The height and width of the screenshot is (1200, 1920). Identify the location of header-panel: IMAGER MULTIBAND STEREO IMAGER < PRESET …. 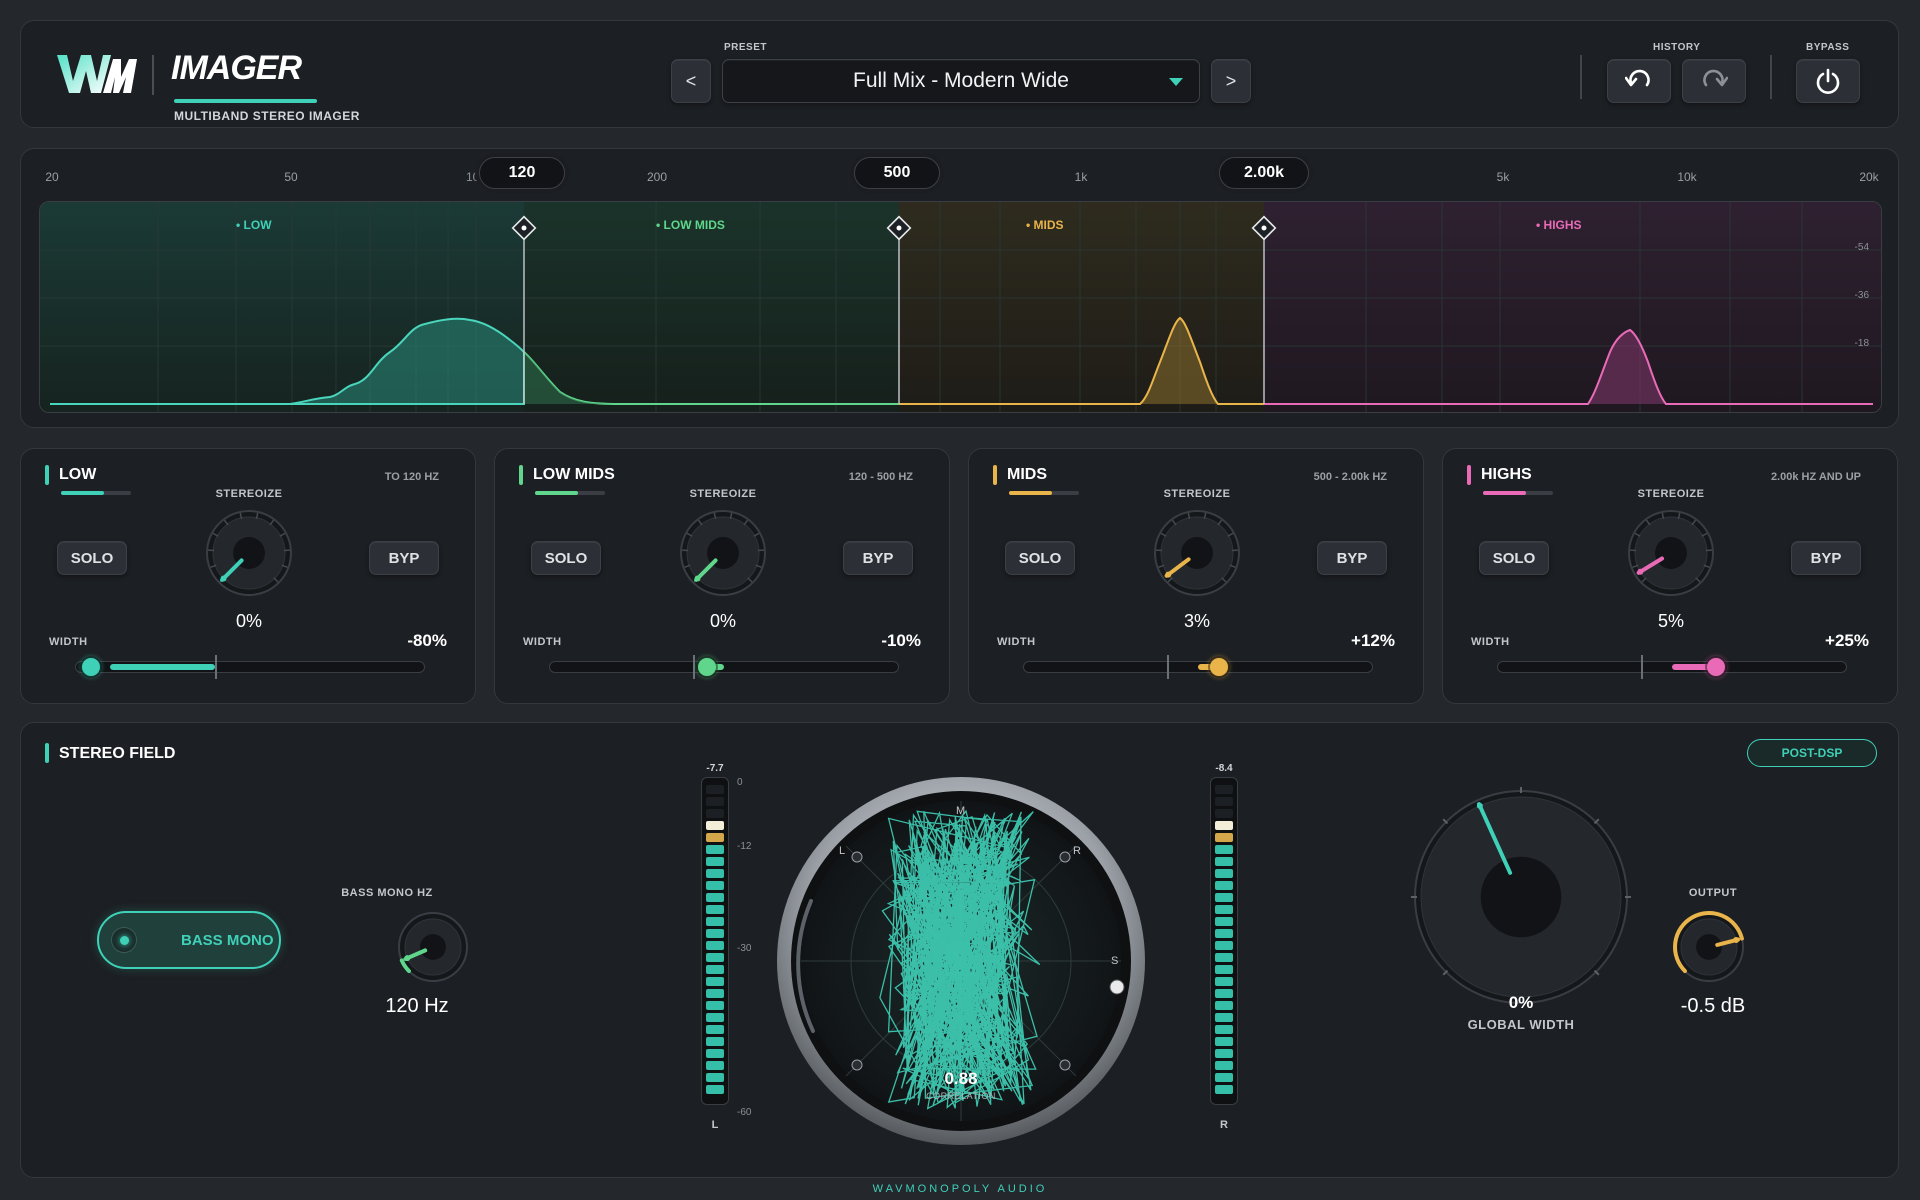
(959, 74).